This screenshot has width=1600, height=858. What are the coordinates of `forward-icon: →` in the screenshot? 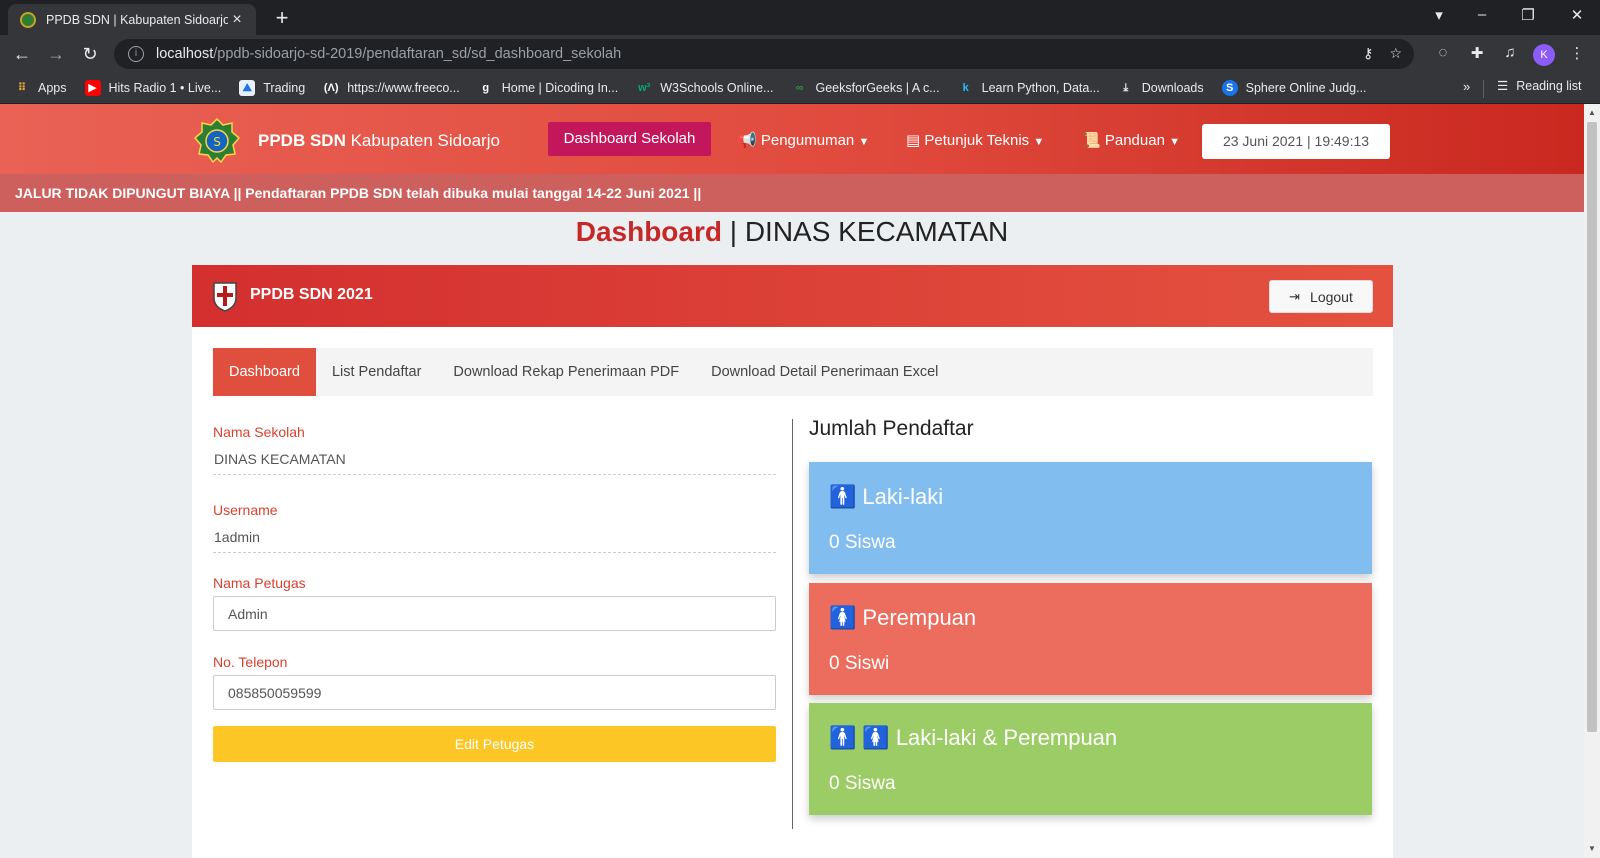 It's located at (56, 54).